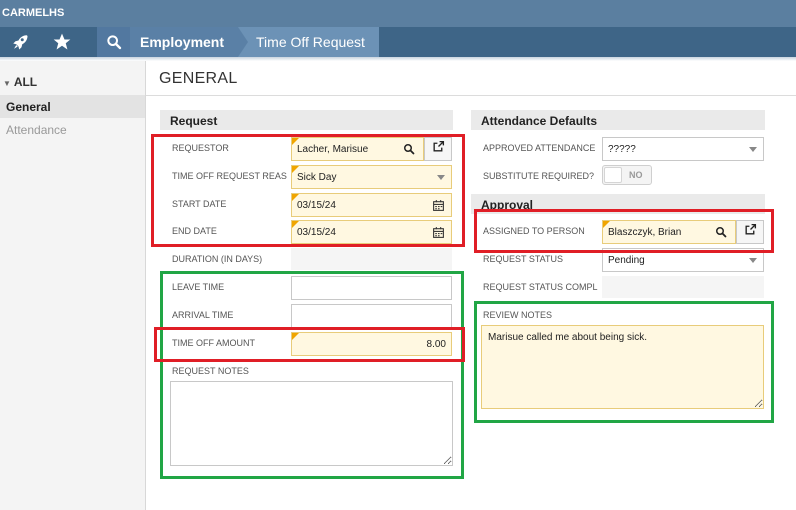  I want to click on attendance-section-header: Attendance Defaults, so click(618, 120).